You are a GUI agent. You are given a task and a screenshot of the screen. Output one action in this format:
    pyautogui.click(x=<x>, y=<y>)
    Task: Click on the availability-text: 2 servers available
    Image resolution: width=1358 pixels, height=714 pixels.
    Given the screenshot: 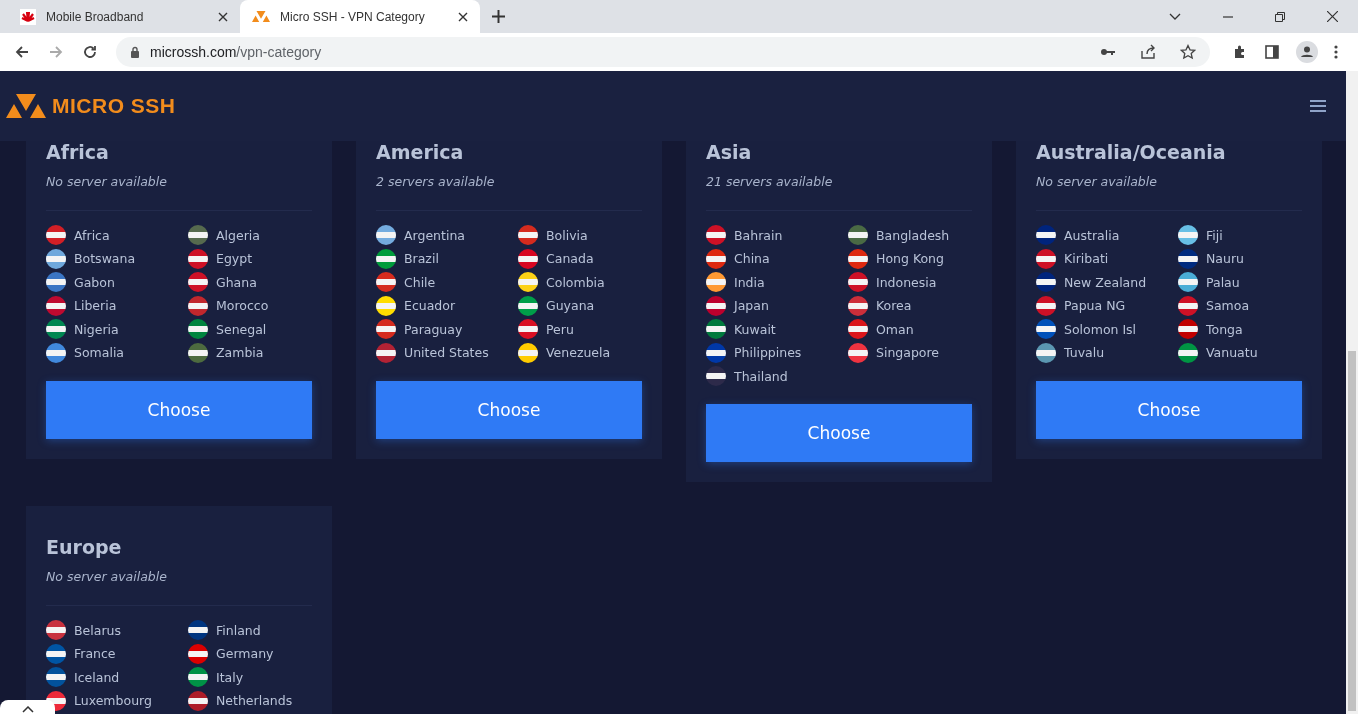 What is the action you would take?
    pyautogui.click(x=436, y=181)
    